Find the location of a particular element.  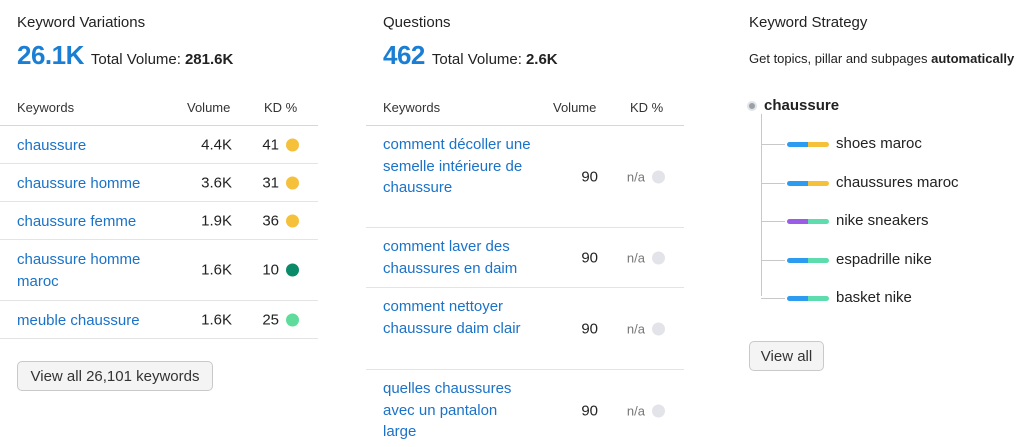

metric-summary: 462 Total Volume: 2.6K is located at coordinates (470, 55).